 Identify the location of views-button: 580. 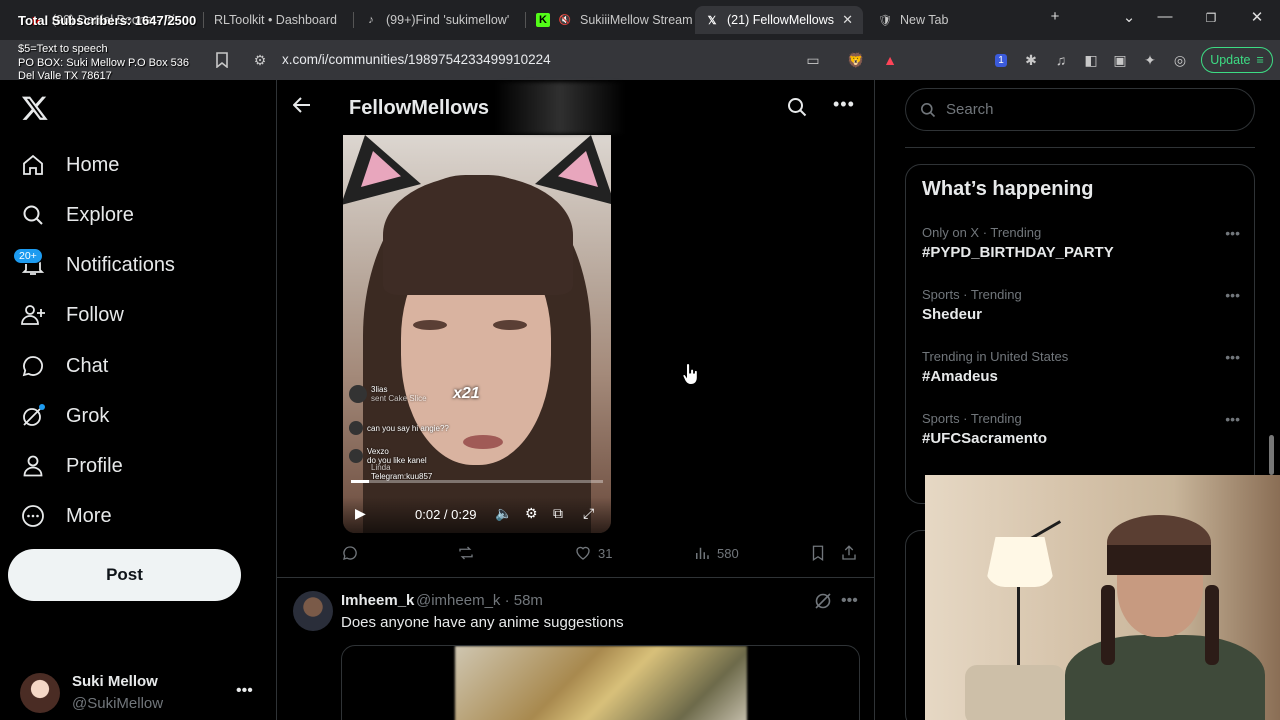
(716, 553).